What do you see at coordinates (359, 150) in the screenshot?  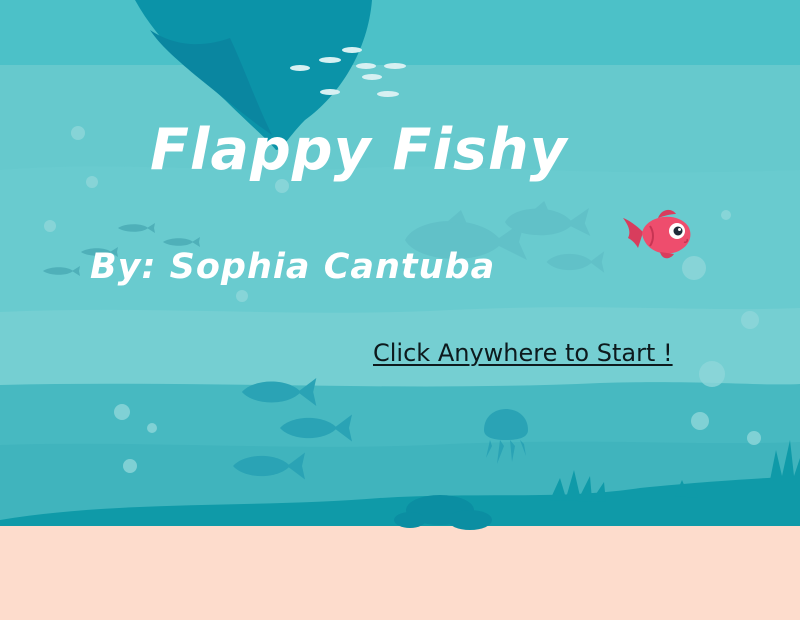 I see `game-title: Flappy Fishy` at bounding box center [359, 150].